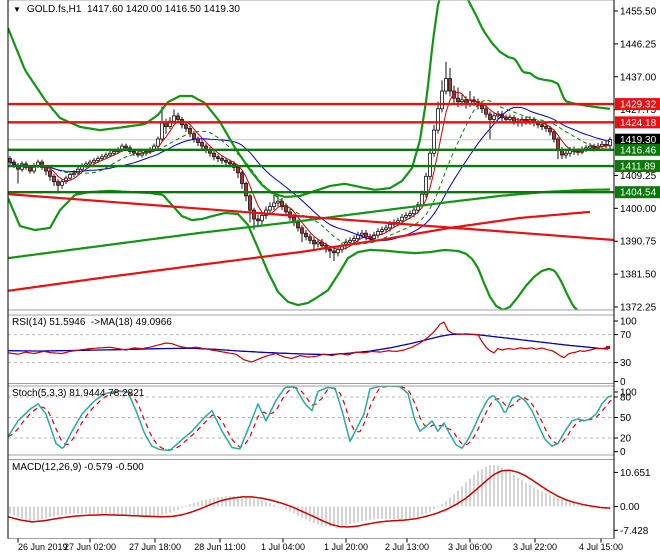  I want to click on svg-text: 1446.25, so click(638, 44).